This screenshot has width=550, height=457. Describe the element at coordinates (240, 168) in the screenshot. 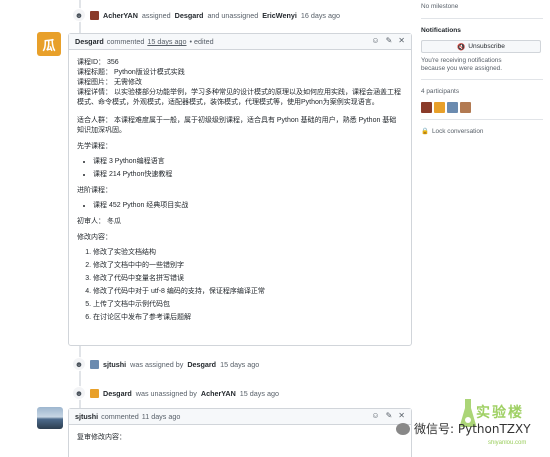

I see `prereq-list: 课程 3 Python编程语言 课程 214 Python快速教程` at that location.